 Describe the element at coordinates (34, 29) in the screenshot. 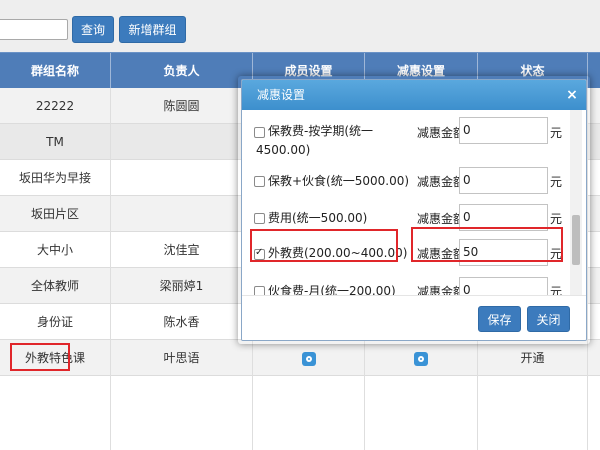

I see `group-search-input` at that location.